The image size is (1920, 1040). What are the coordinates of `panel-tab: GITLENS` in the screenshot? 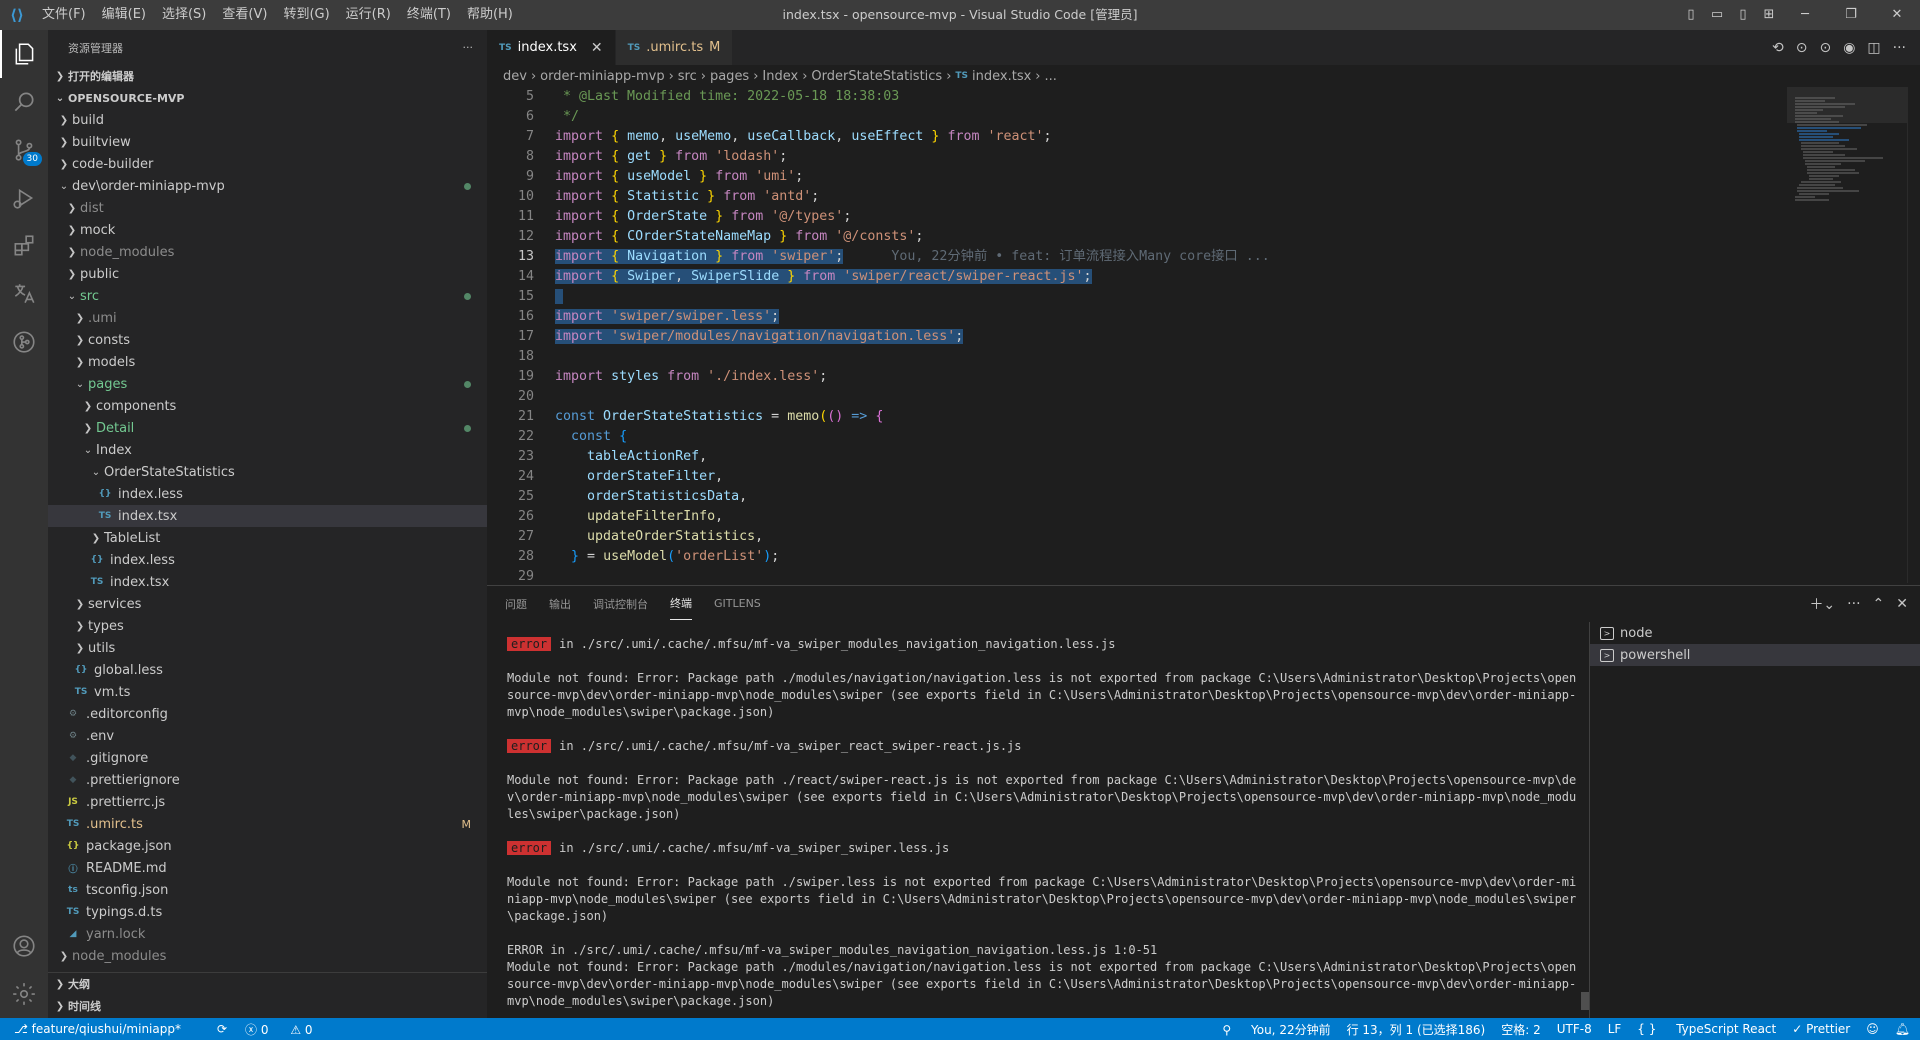 It's located at (737, 603).